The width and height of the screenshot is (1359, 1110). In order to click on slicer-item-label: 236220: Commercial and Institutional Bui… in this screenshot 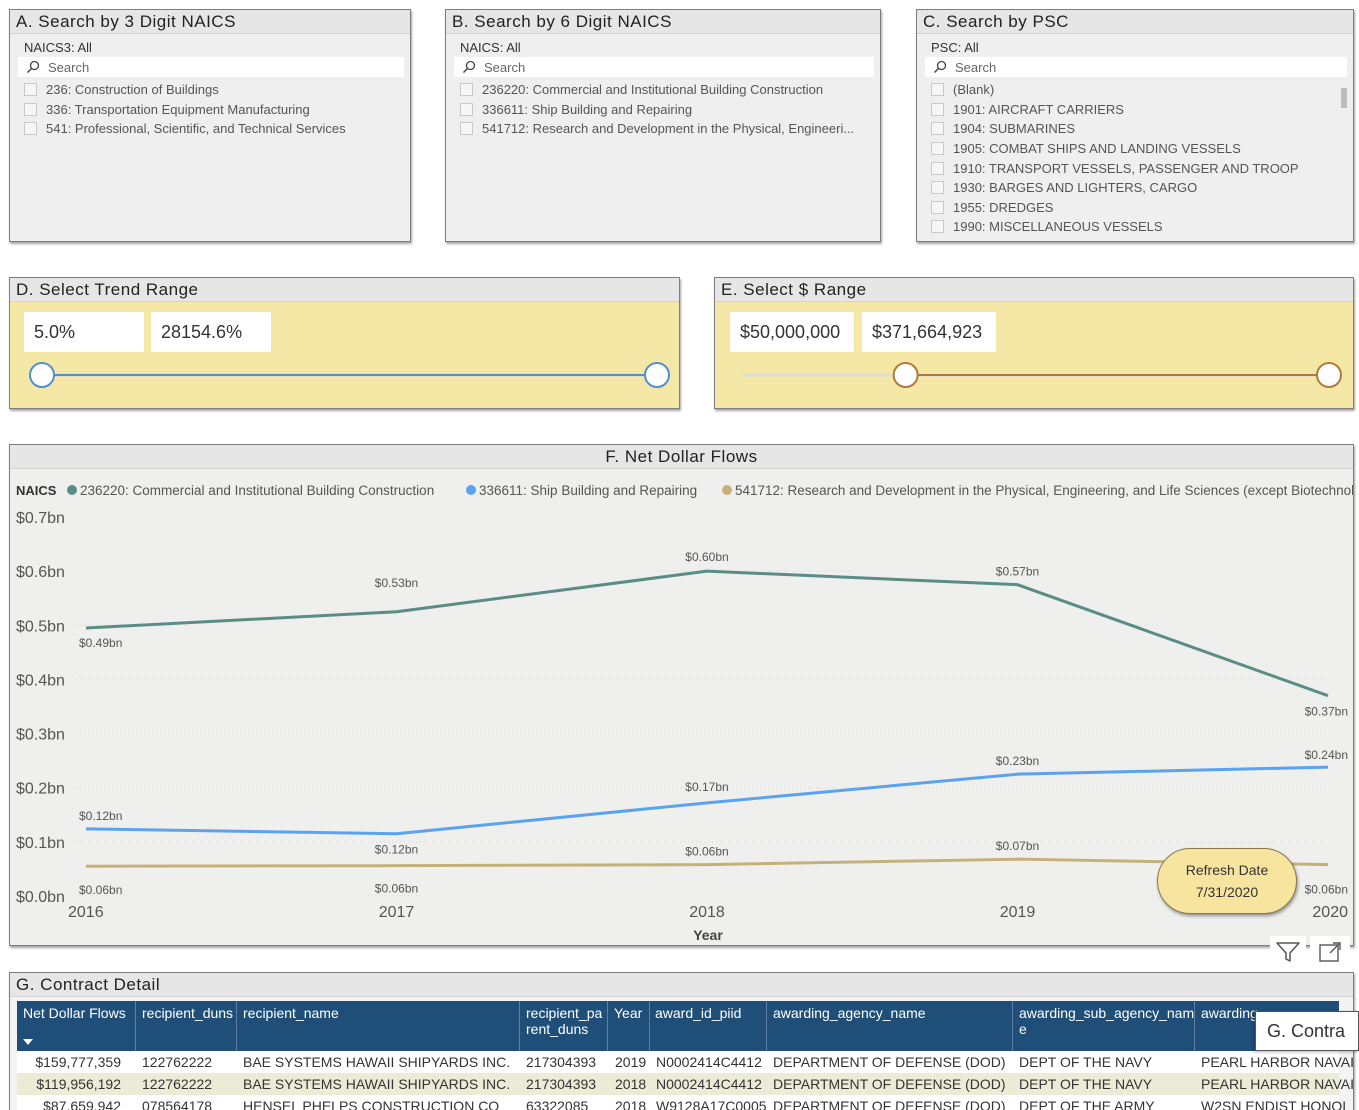, I will do `click(653, 90)`.